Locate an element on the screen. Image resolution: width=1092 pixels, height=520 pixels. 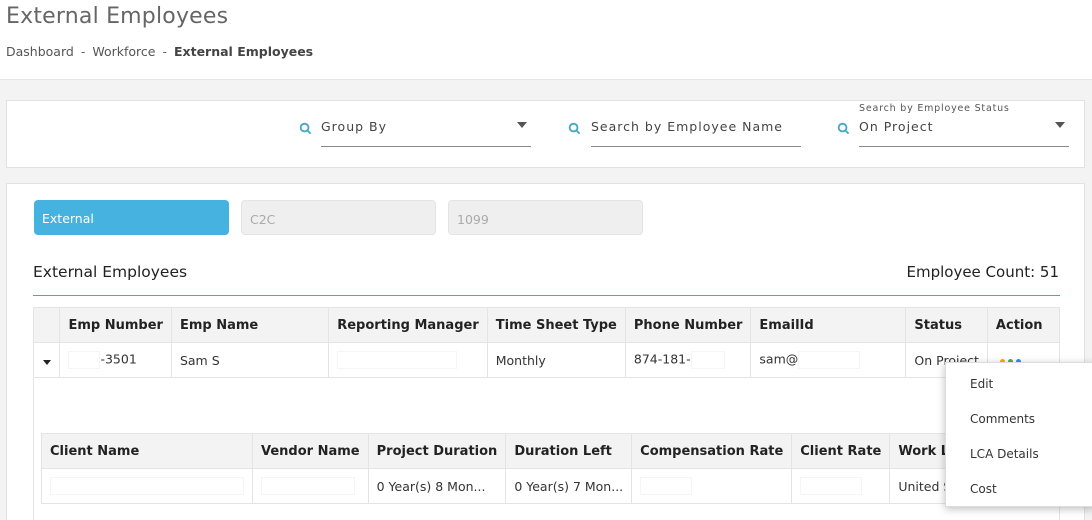
column-header: EmailId is located at coordinates (828, 325).